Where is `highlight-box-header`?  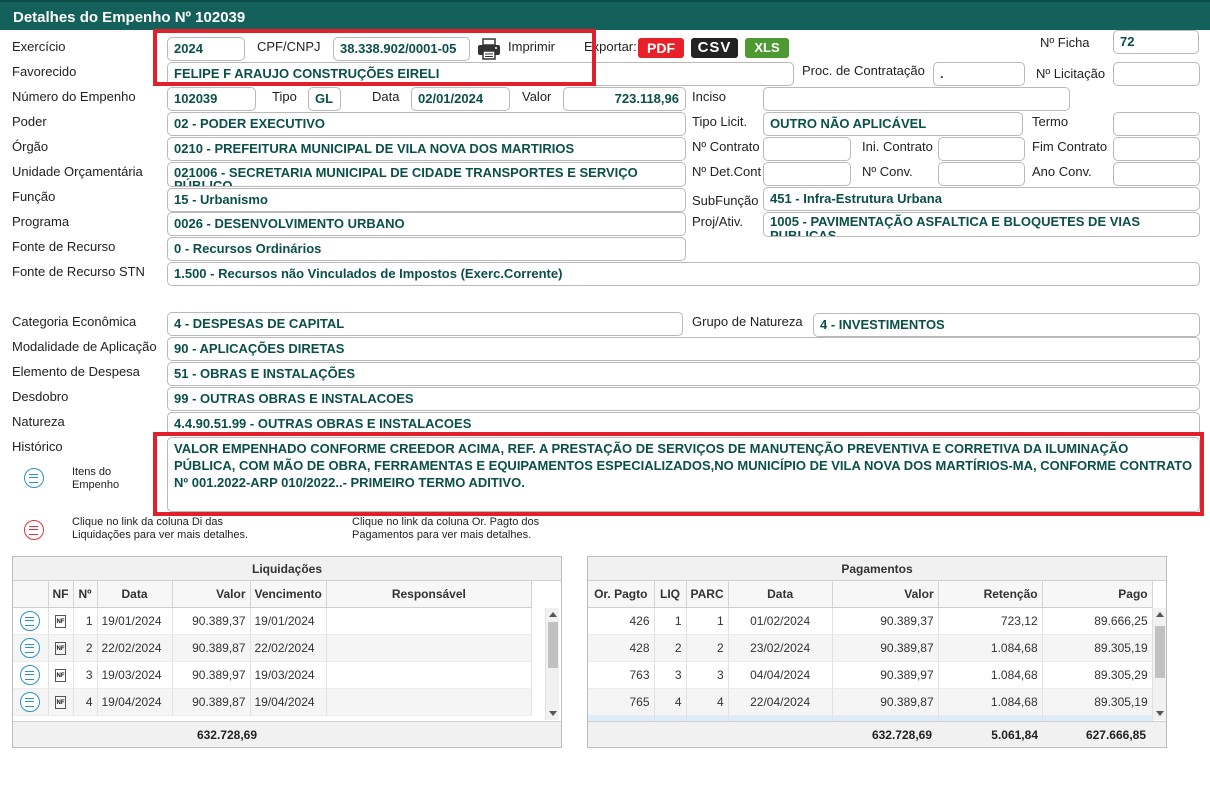
highlight-box-header is located at coordinates (374, 57).